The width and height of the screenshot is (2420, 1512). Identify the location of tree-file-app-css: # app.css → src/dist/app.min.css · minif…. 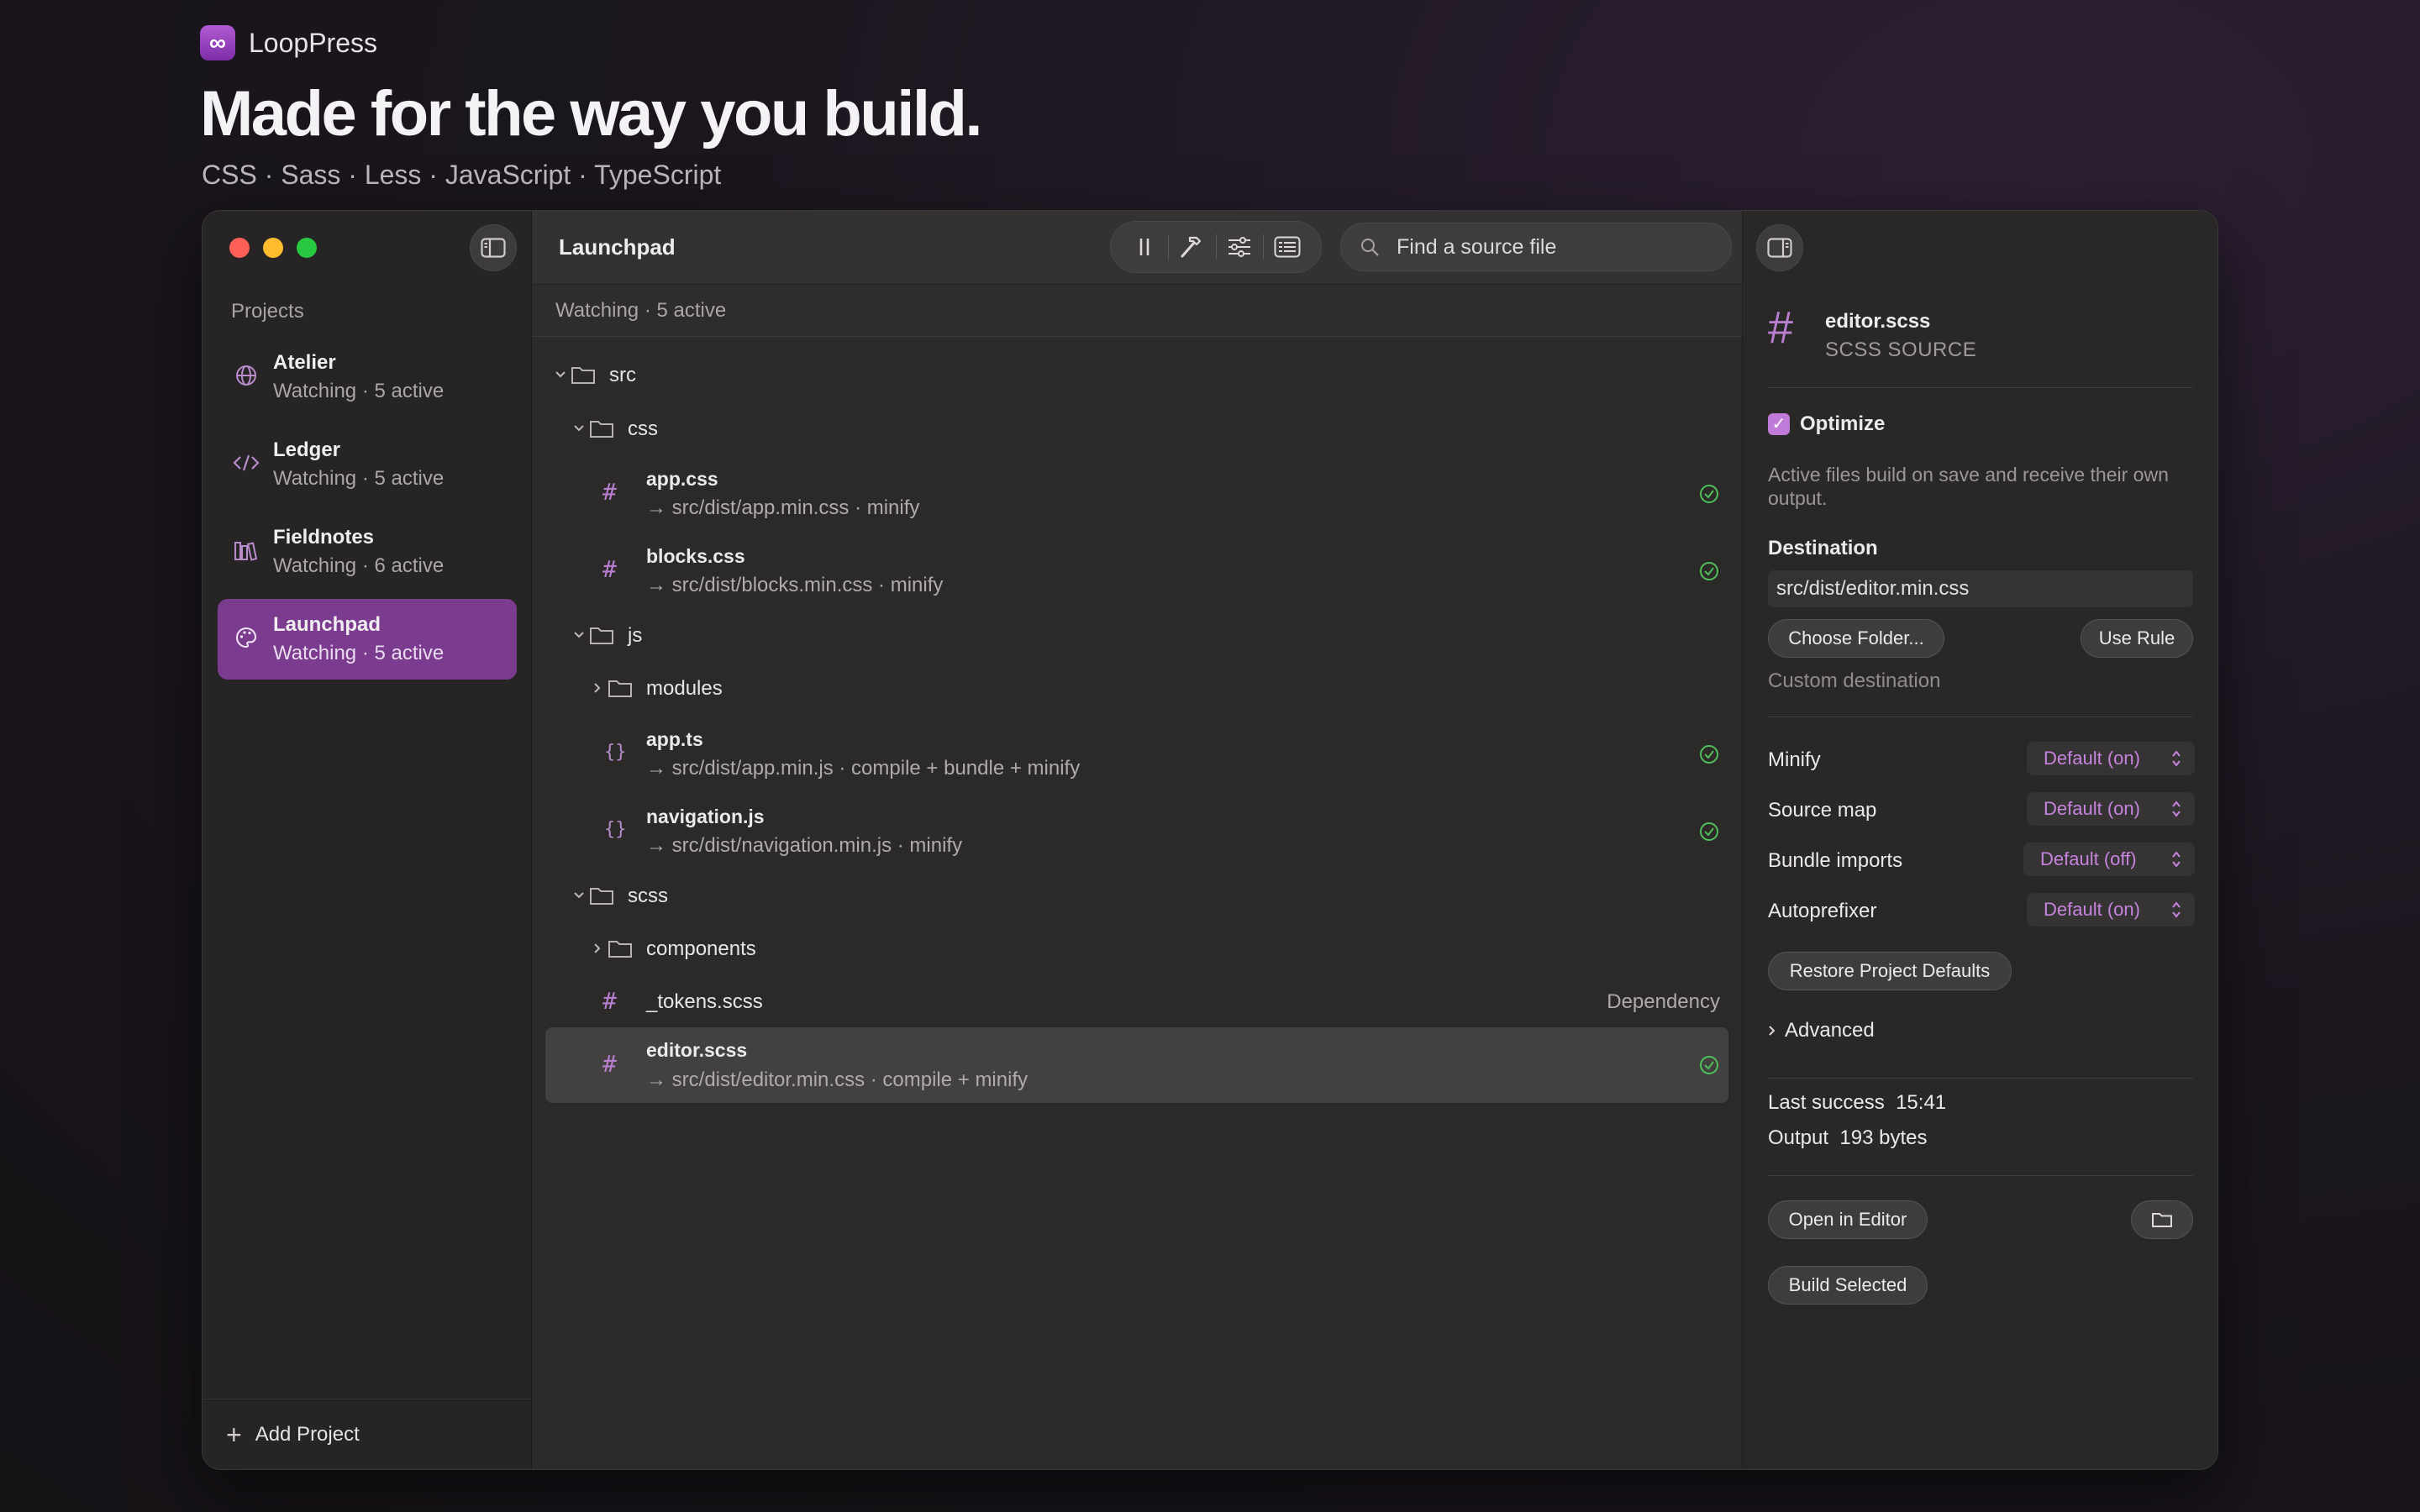
(1136, 493).